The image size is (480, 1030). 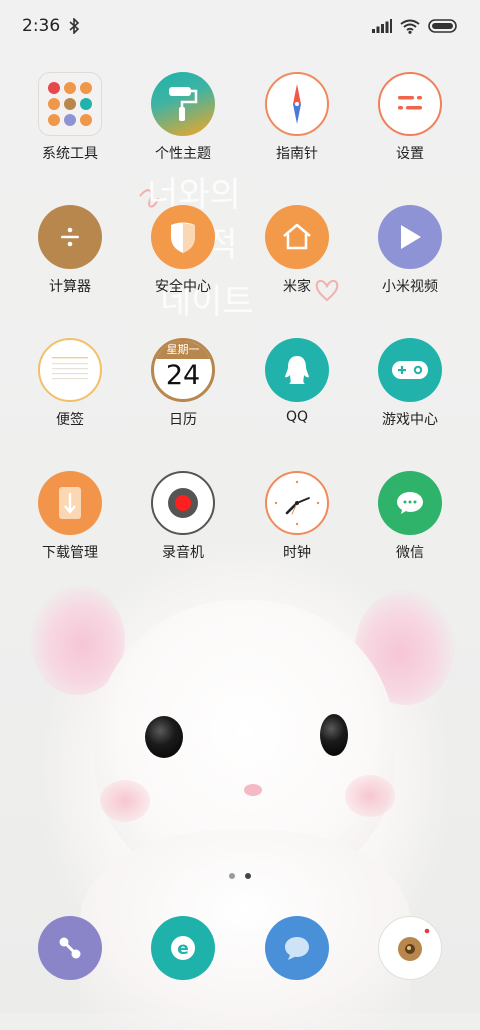 I want to click on wifi-icon, so click(x=410, y=26).